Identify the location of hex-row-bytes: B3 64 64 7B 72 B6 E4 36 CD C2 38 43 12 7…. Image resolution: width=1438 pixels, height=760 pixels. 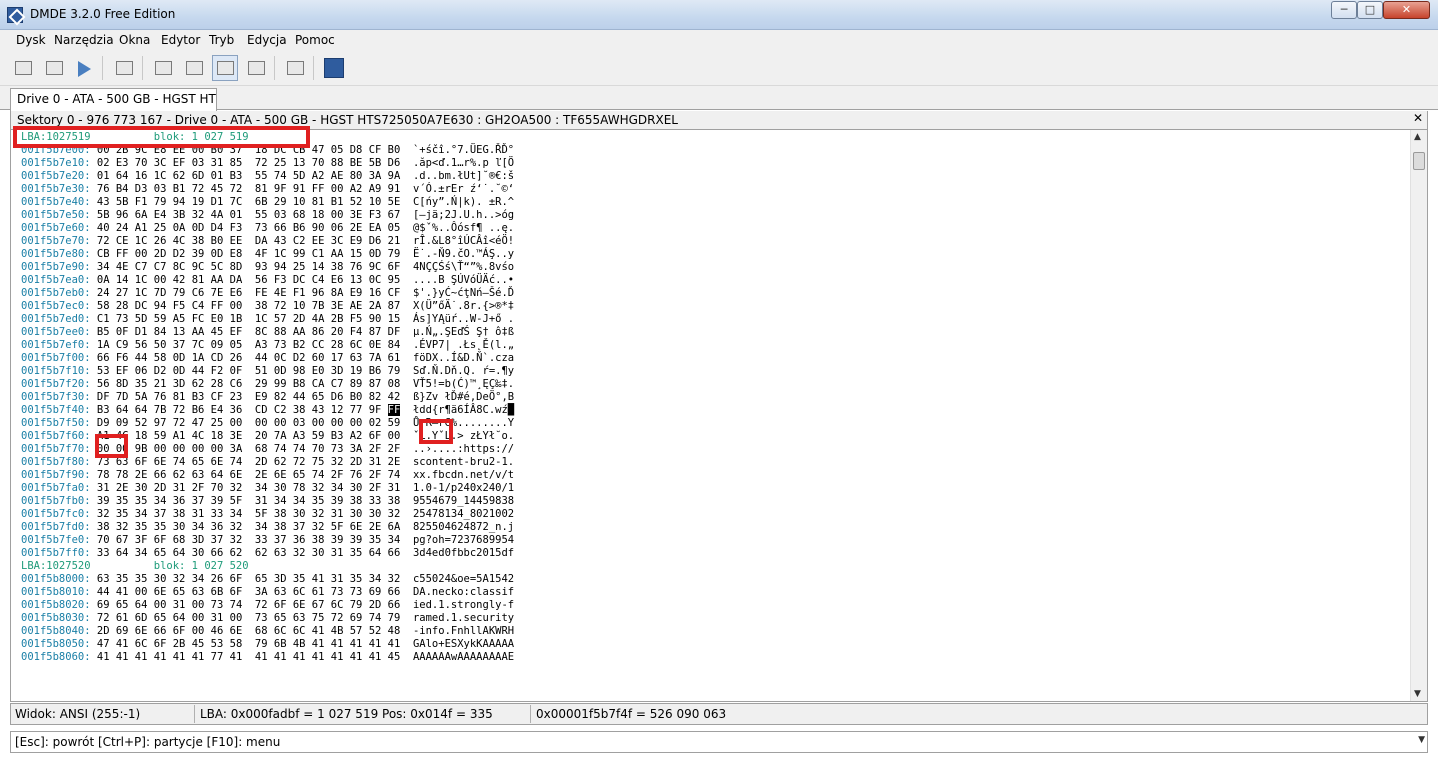
(242, 410).